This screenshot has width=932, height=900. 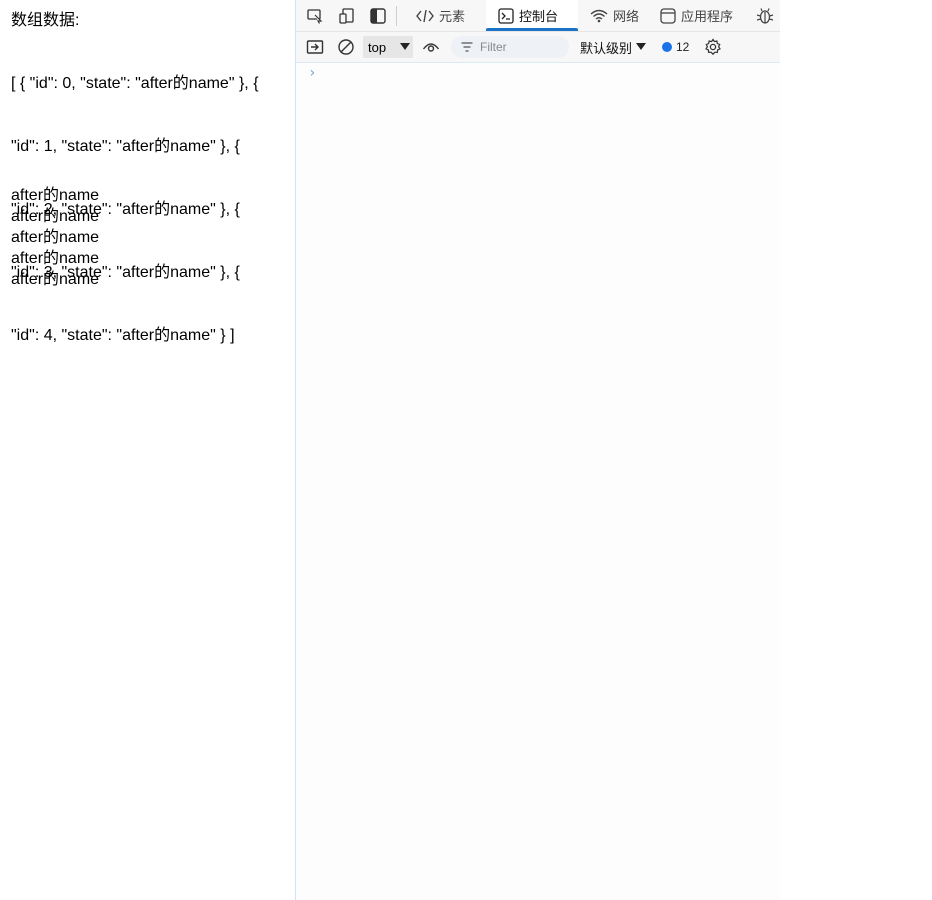 What do you see at coordinates (396, 16) in the screenshot?
I see `tab-separator` at bounding box center [396, 16].